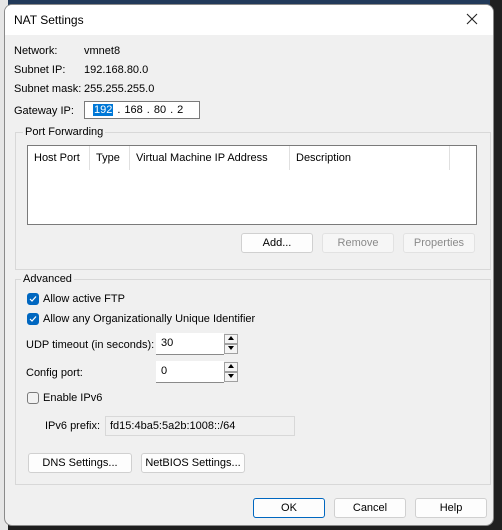  I want to click on column-header-vm-ip: Virtual Machine IP Address, so click(210, 158).